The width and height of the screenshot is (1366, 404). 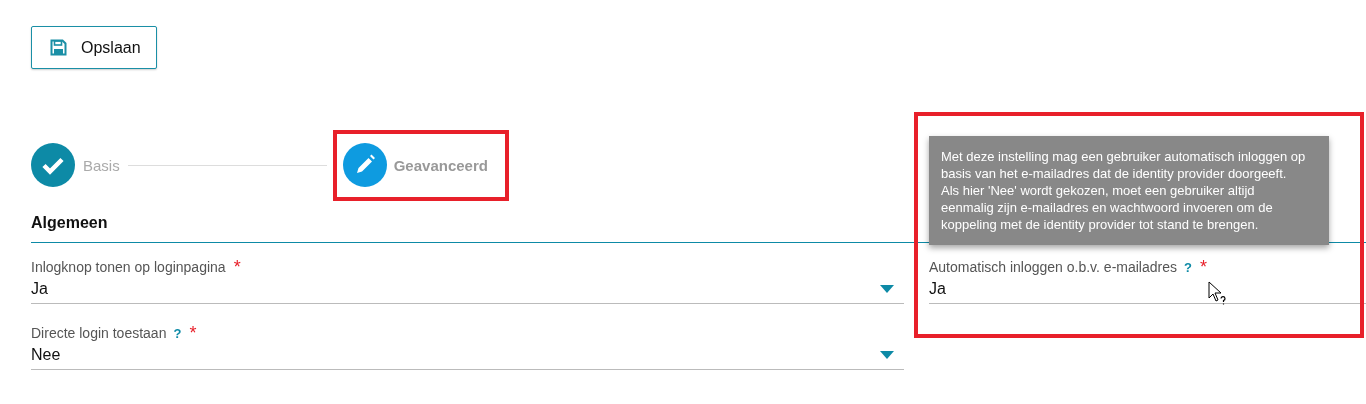 I want to click on step-label: Geavanceerd, so click(x=440, y=165).